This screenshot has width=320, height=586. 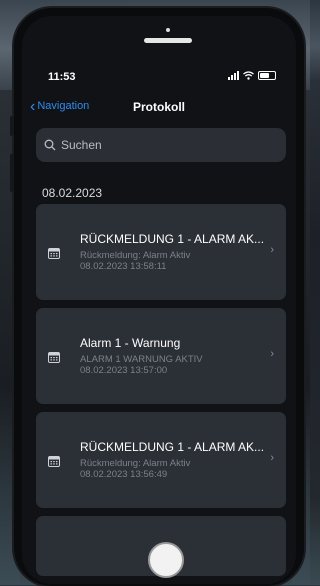 What do you see at coordinates (161, 145) in the screenshot?
I see `search-input: Suchen` at bounding box center [161, 145].